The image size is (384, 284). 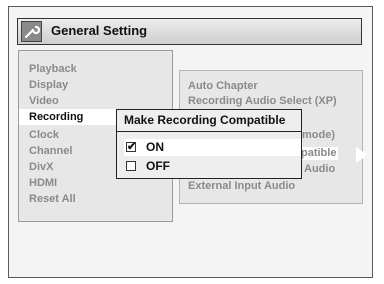 I want to click on page-title: General Setting, so click(x=99, y=30).